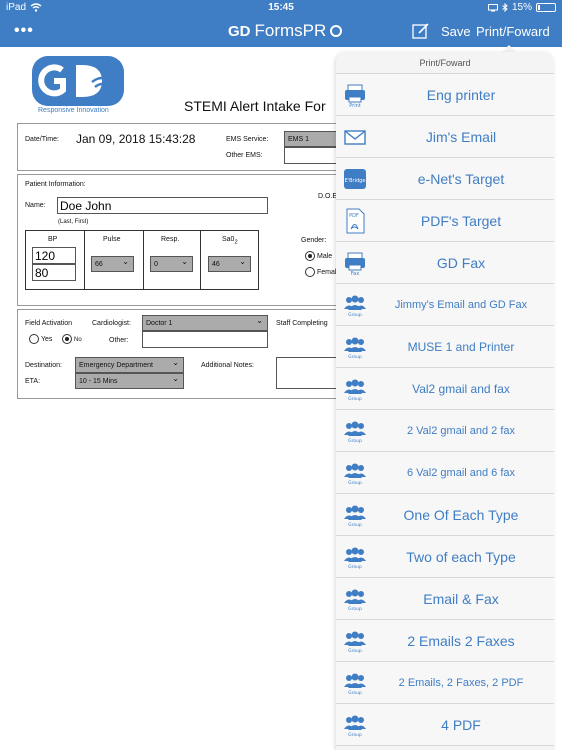 The width and height of the screenshot is (562, 750). I want to click on clock: 15:45, so click(281, 7).